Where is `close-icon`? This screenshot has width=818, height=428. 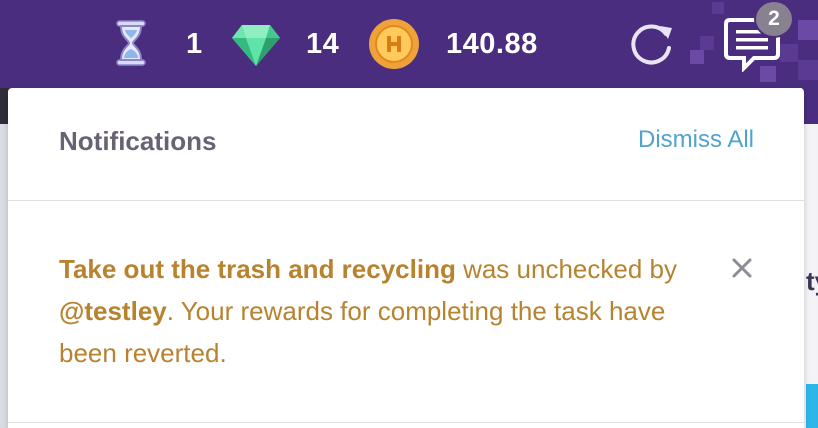 close-icon is located at coordinates (742, 268).